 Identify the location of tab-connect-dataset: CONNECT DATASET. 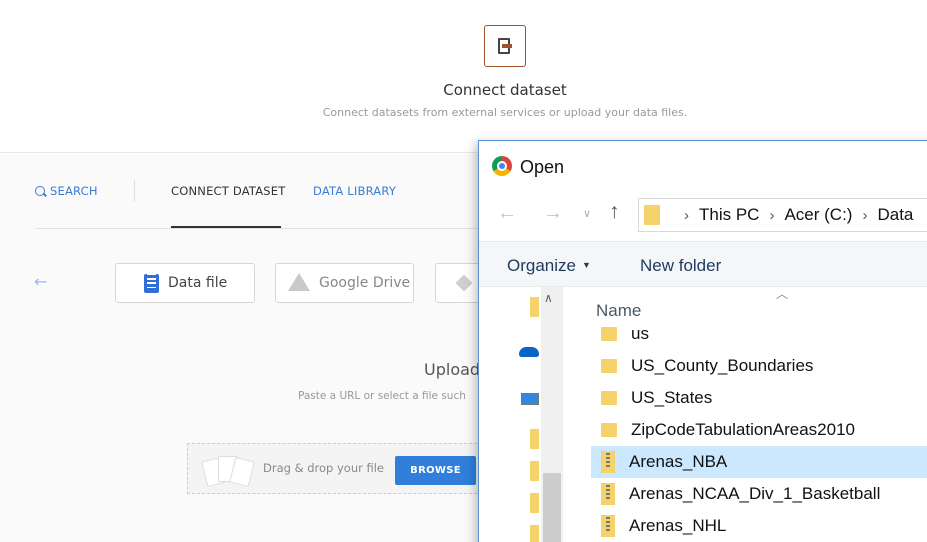
(228, 191).